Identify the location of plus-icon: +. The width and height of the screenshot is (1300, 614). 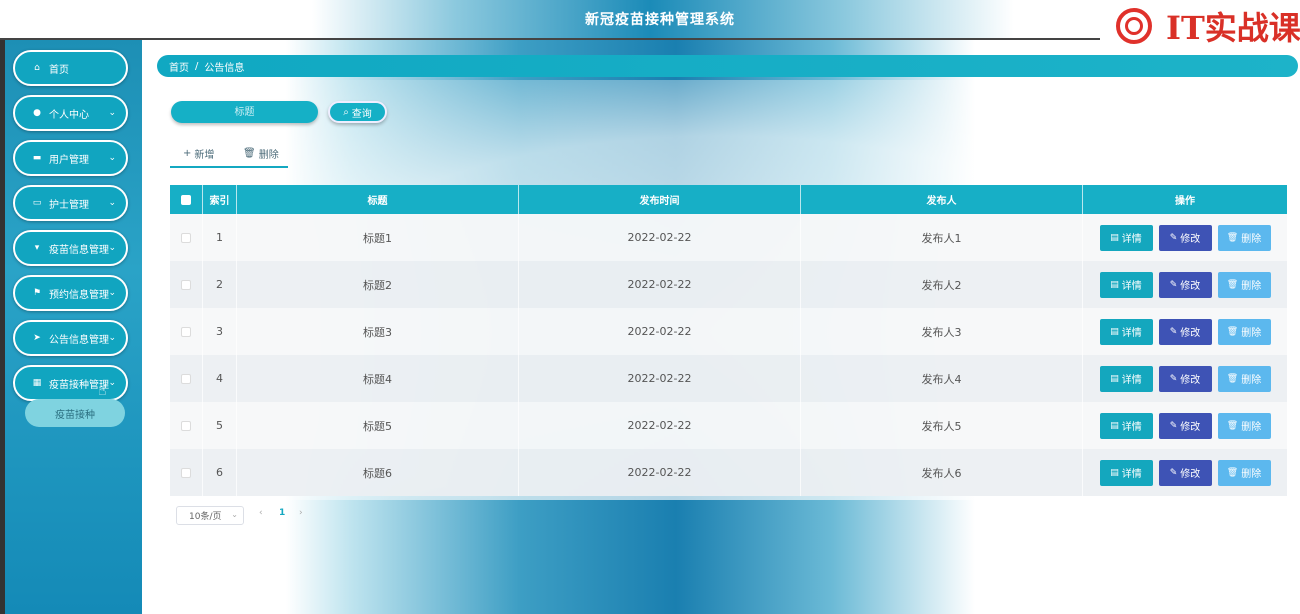
(187, 153).